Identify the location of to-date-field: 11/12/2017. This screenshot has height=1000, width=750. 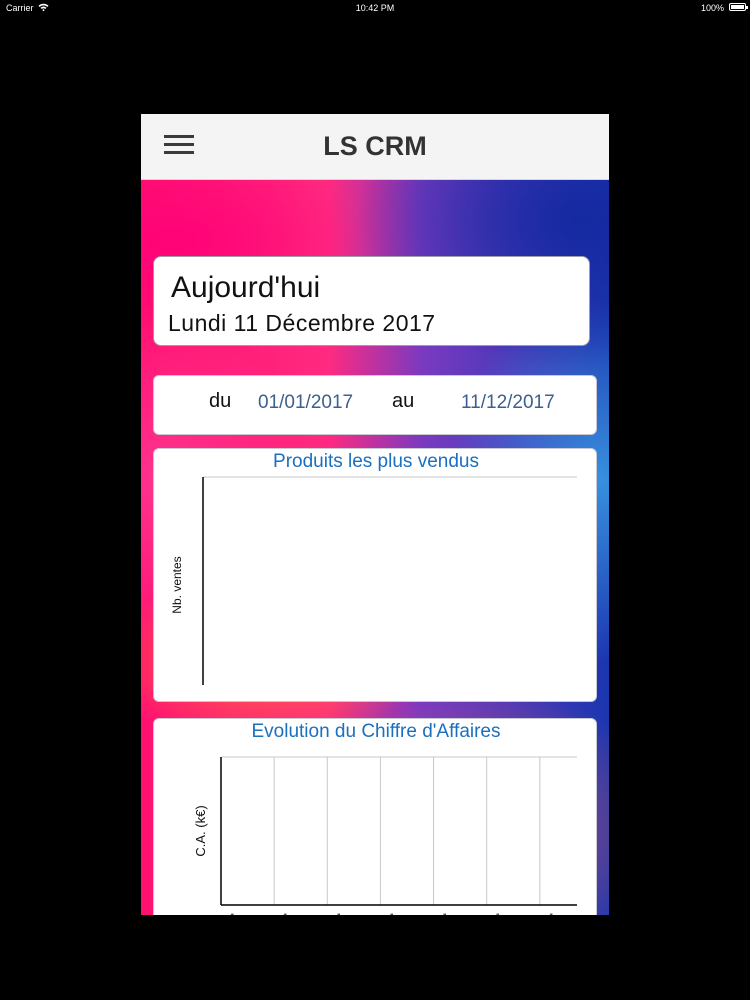
(508, 403).